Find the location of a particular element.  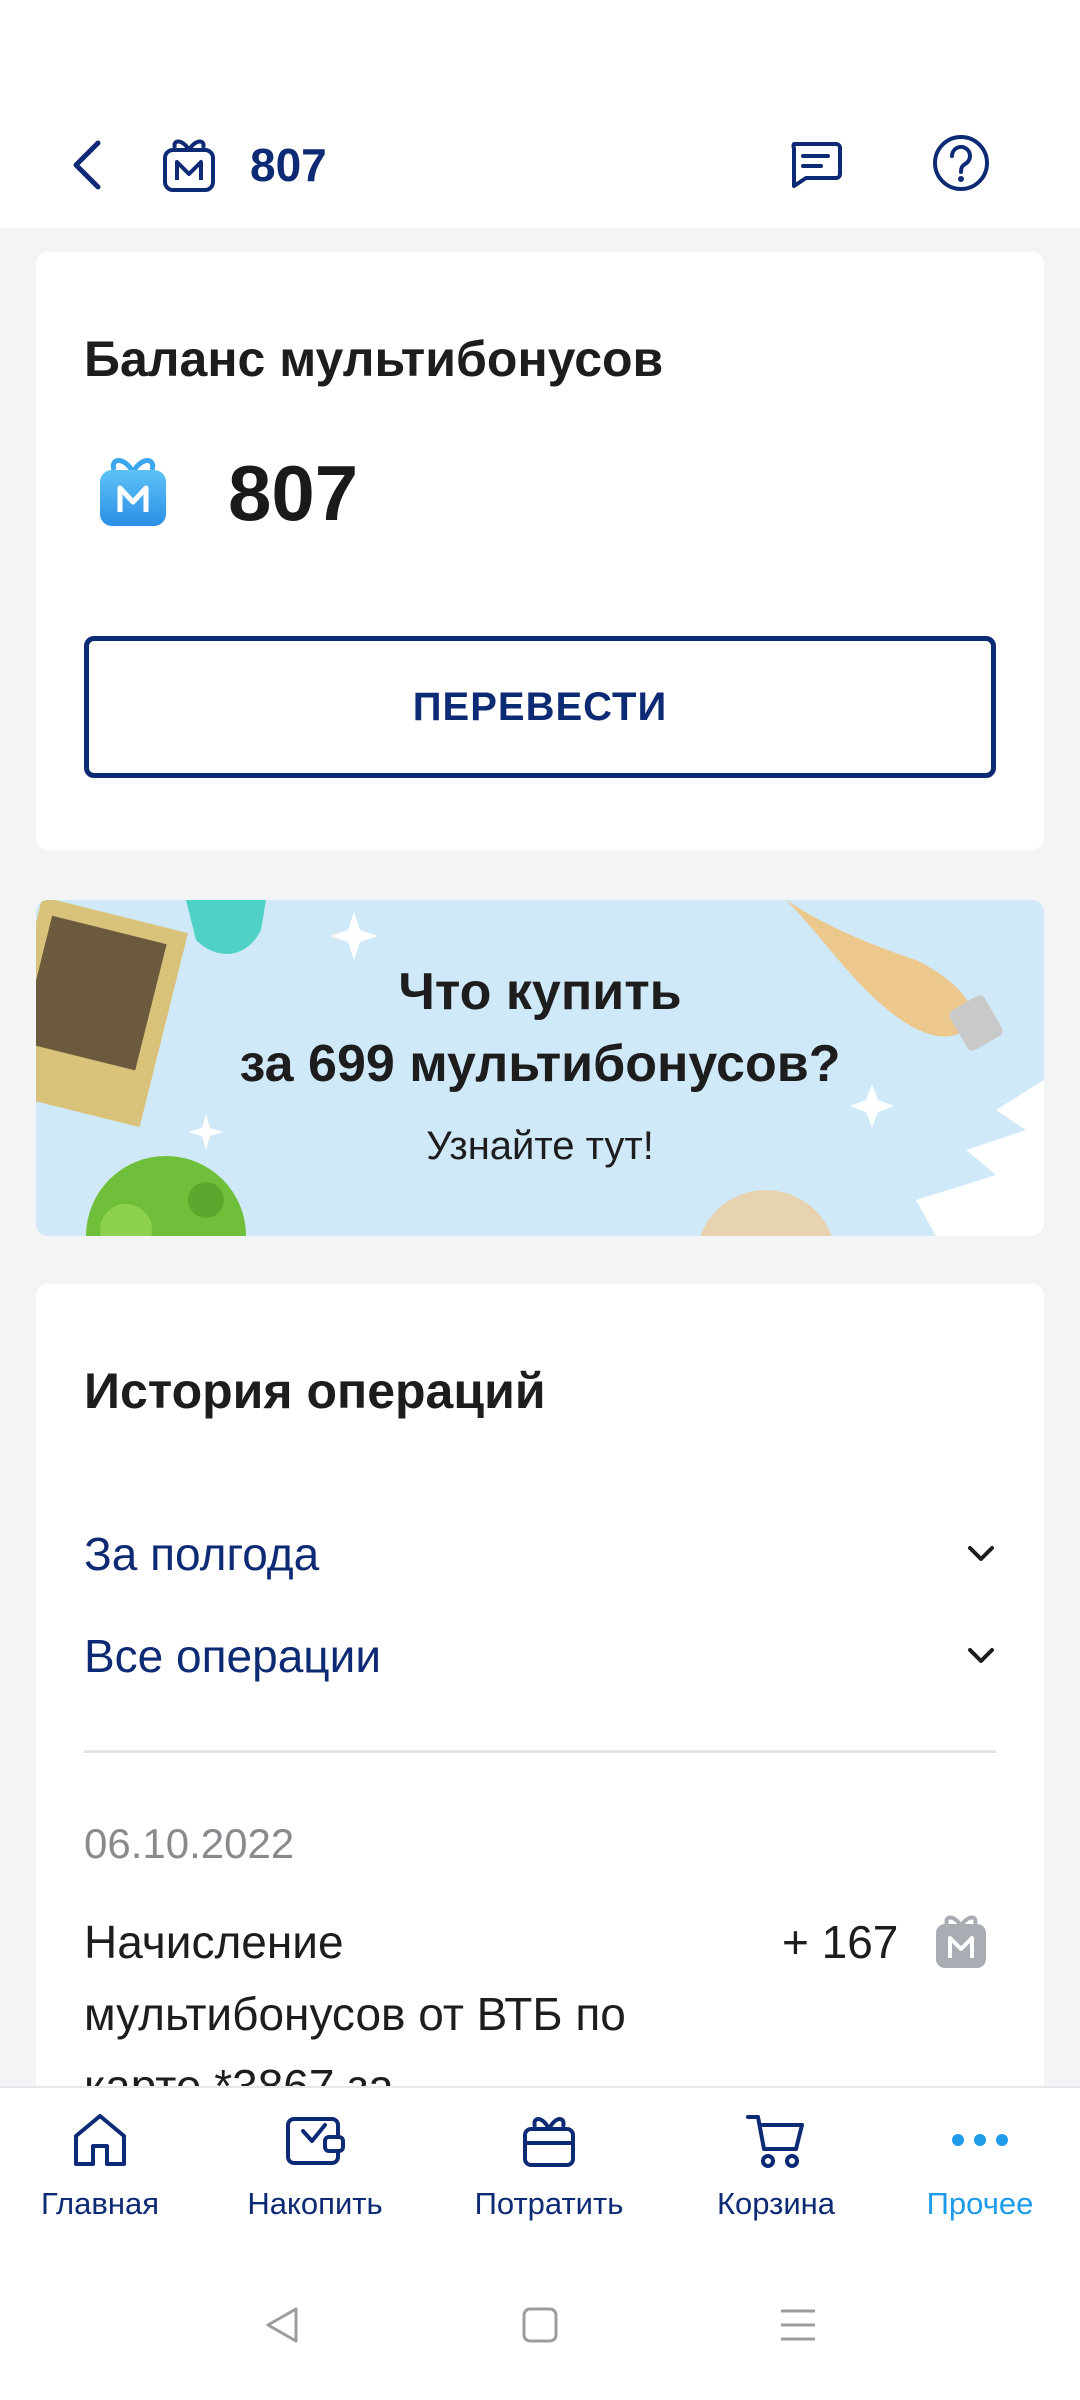

system-recents-button is located at coordinates (798, 2325).